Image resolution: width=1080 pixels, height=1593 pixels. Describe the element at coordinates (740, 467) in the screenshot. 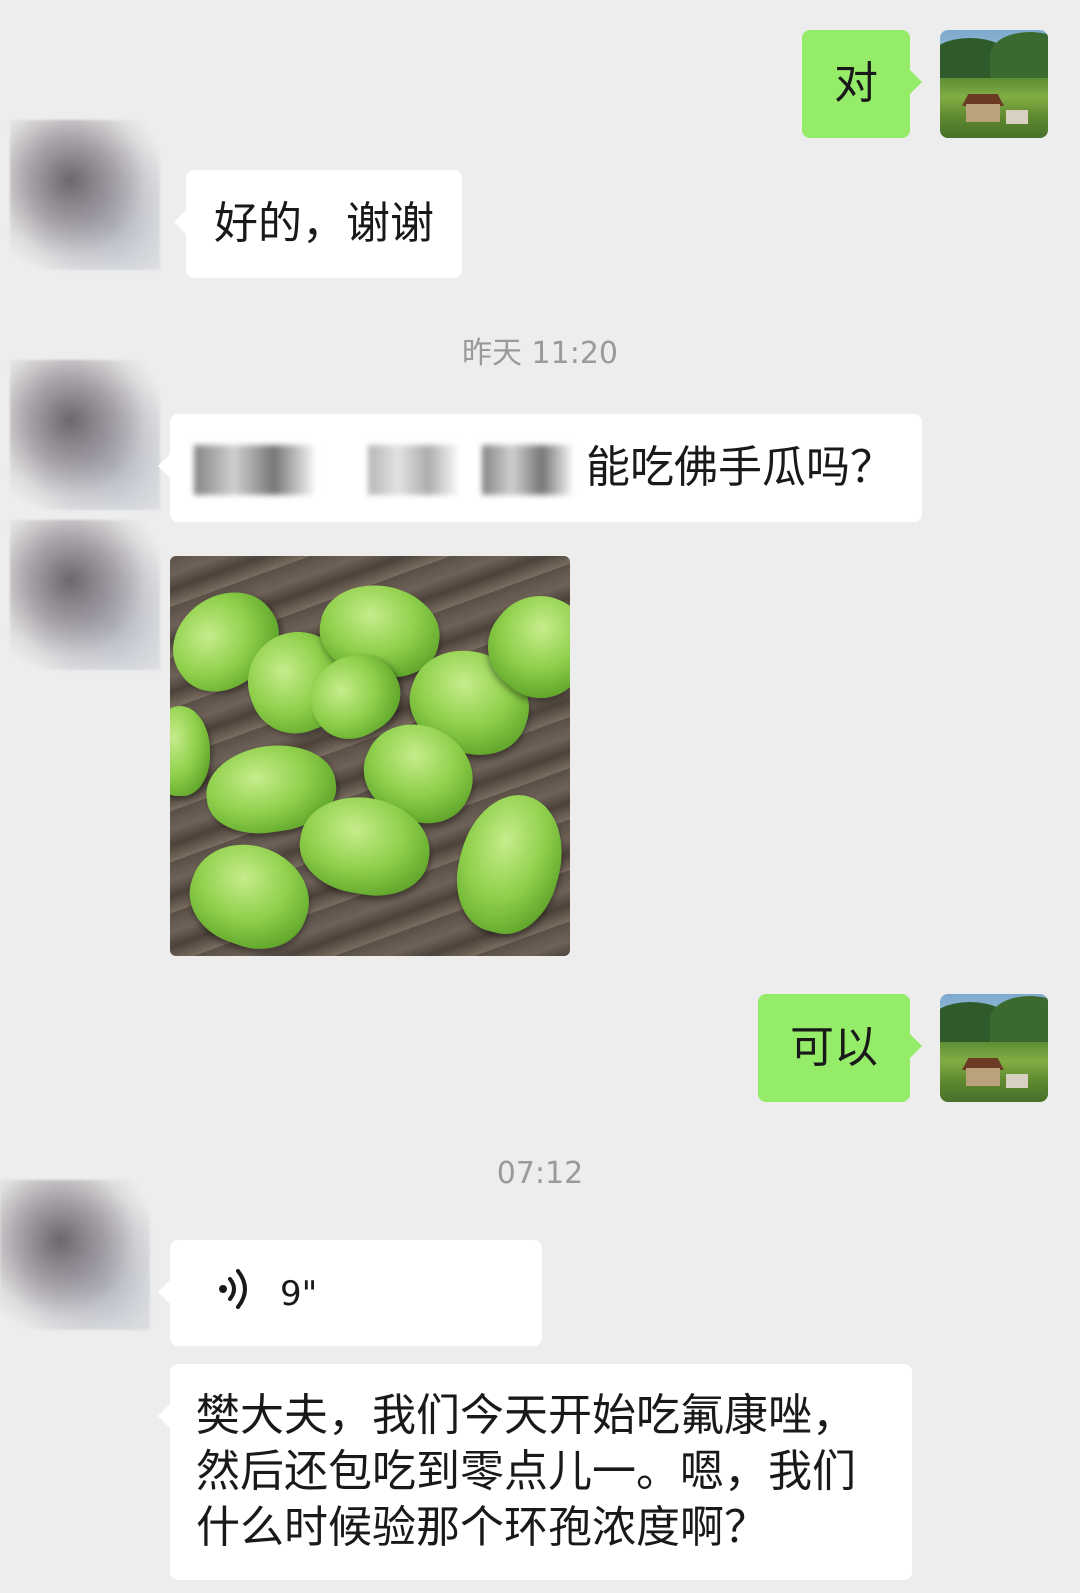

I see `message-text: 能吃佛手瓜吗？` at that location.